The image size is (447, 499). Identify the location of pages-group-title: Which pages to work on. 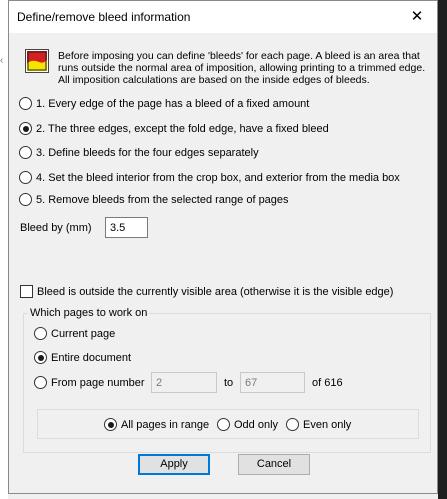
(89, 313).